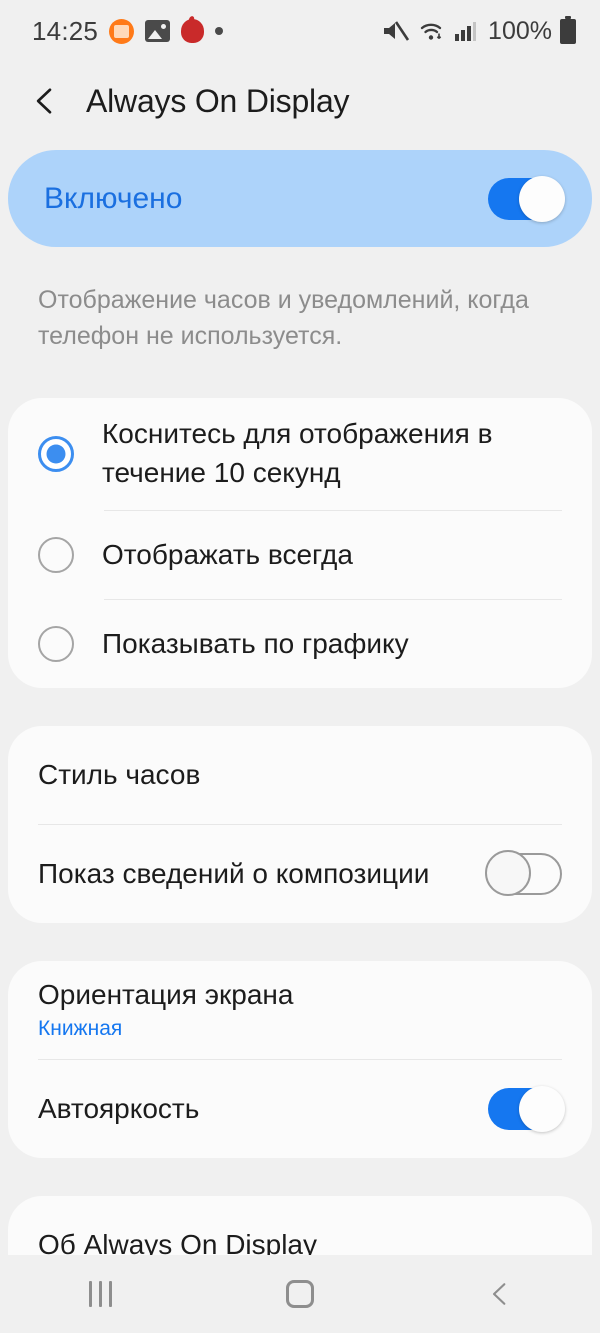 The width and height of the screenshot is (600, 1333). Describe the element at coordinates (158, 31) in the screenshot. I see `gallery-icon` at that location.